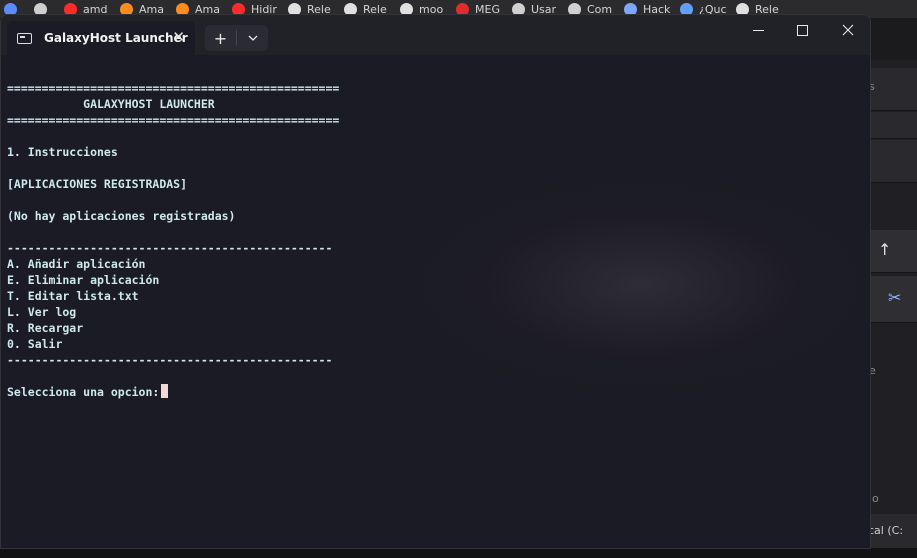 This screenshot has height=558, width=917. I want to click on terminal-line: 0. Salir, so click(35, 344).